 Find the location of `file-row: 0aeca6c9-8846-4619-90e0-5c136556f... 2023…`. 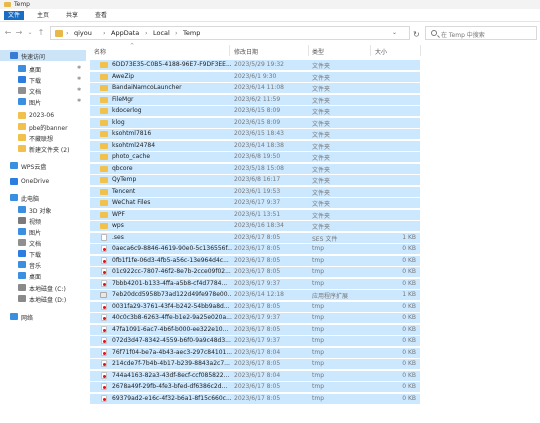

file-row: 0aeca6c9-8846-4619-90e0-5c136556f... 2023… is located at coordinates (255, 249).